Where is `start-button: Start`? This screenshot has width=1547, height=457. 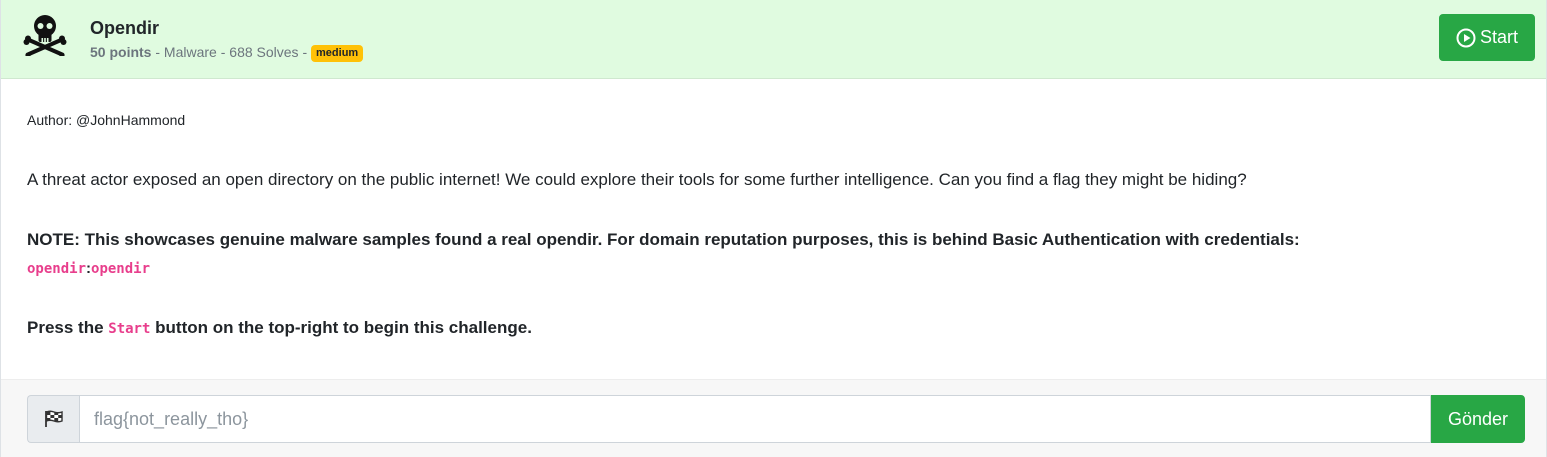 start-button: Start is located at coordinates (1487, 37).